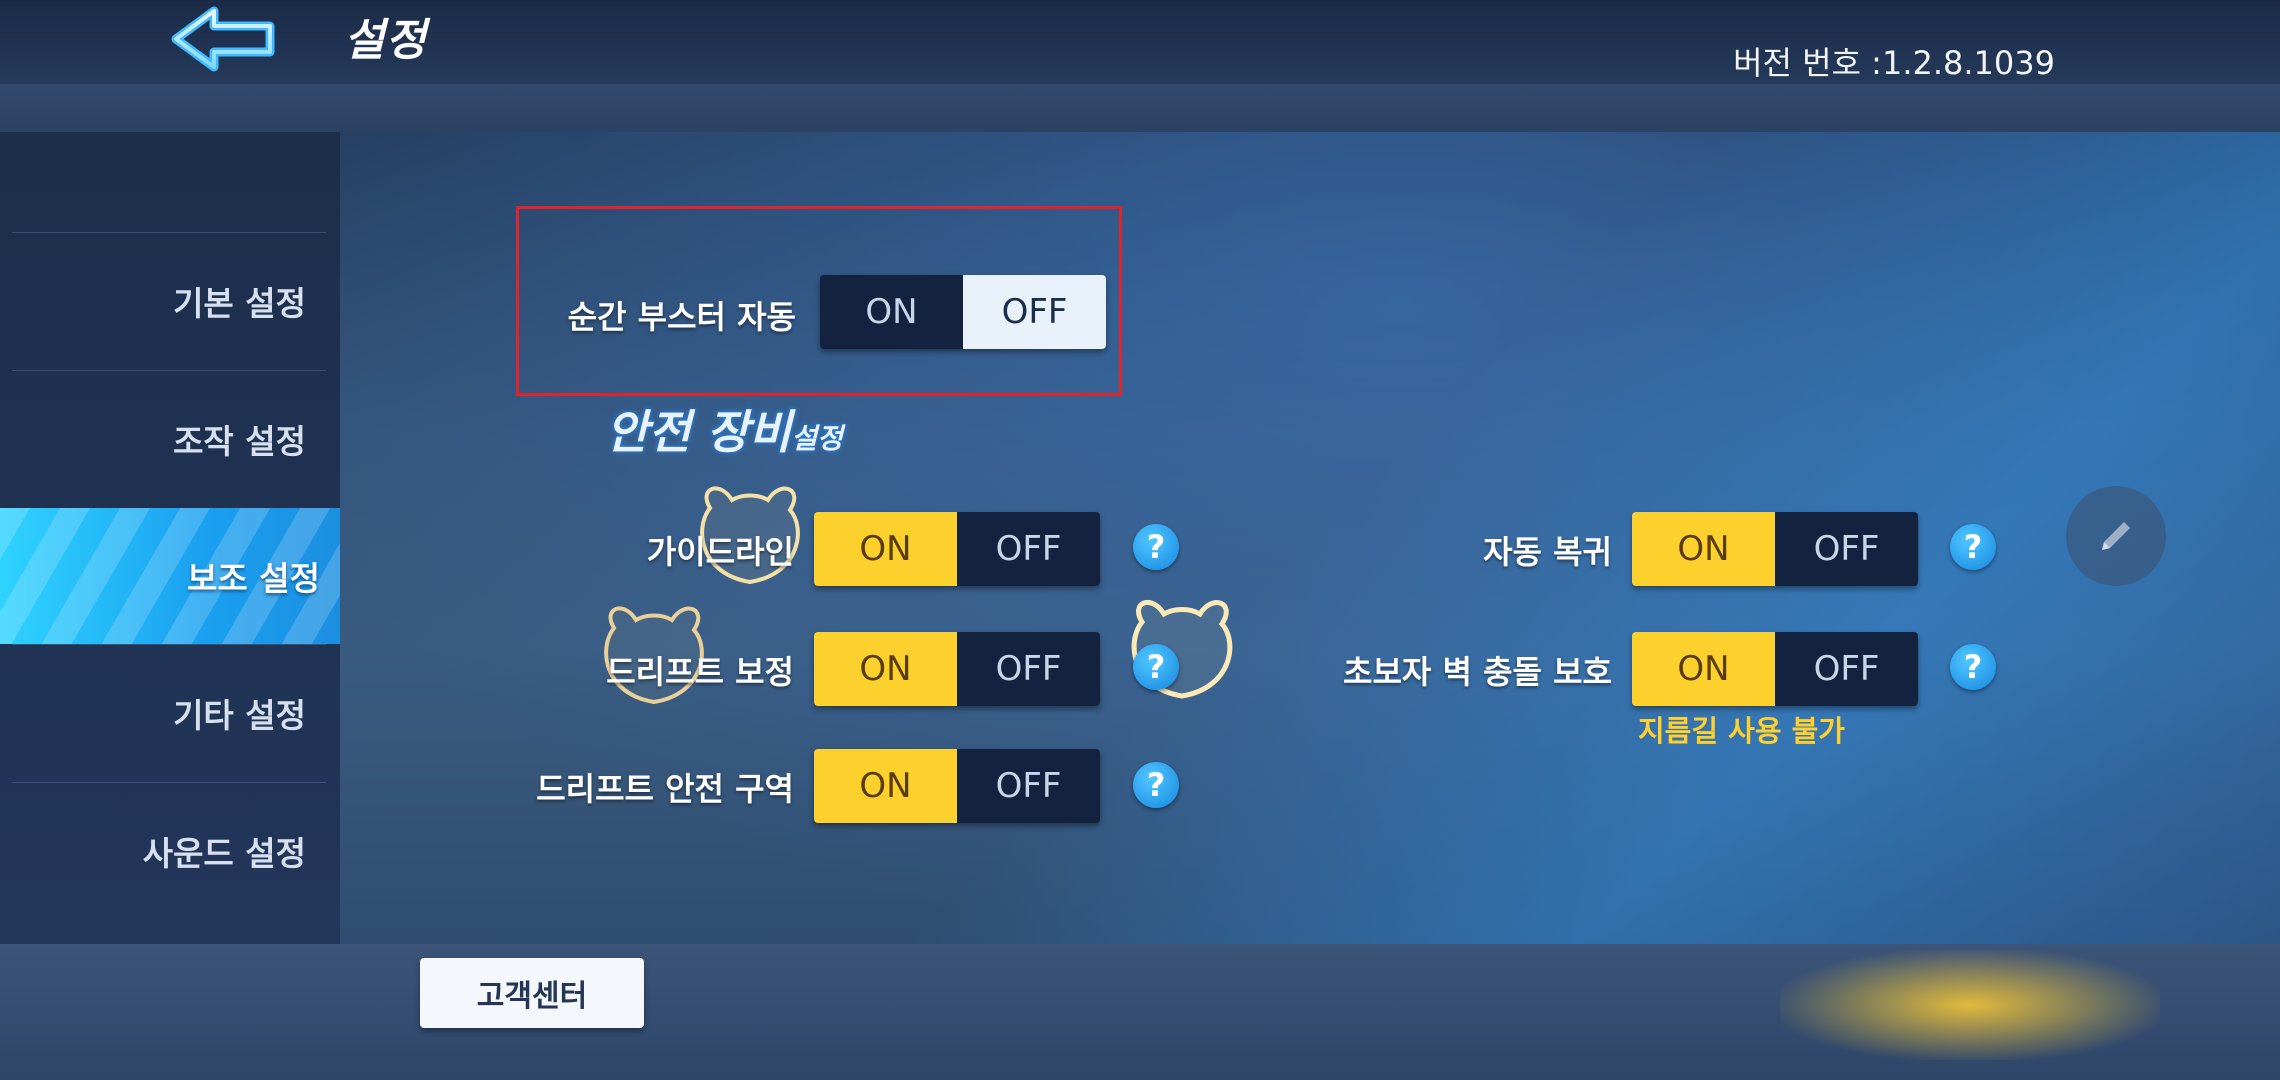 The width and height of the screenshot is (2280, 1080). What do you see at coordinates (1156, 667) in the screenshot?
I see `drift-correction-help-icon: ?` at bounding box center [1156, 667].